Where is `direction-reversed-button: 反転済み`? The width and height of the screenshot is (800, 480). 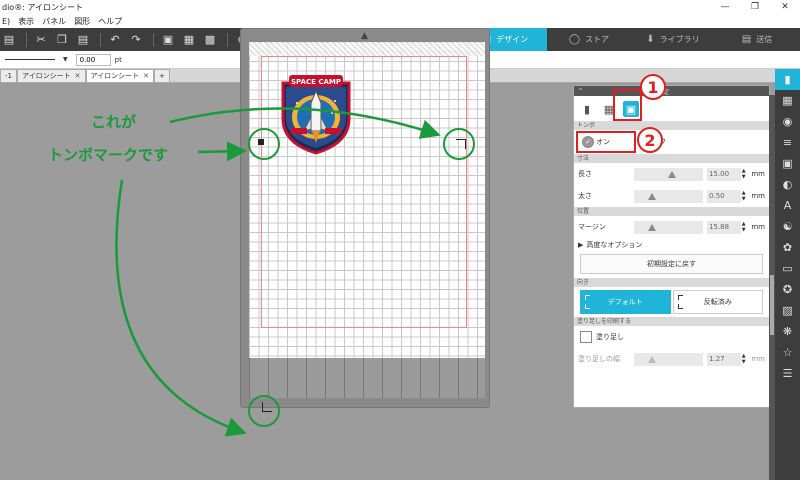
direction-reversed-button: 反転済み is located at coordinates (717, 302).